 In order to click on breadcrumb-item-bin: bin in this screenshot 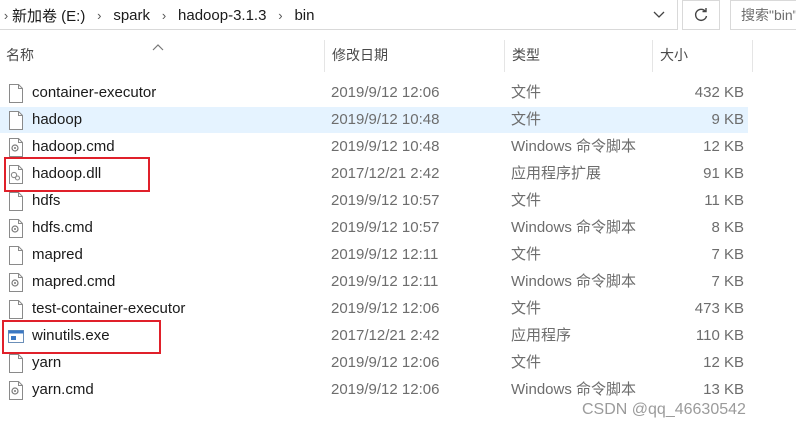, I will do `click(304, 15)`.